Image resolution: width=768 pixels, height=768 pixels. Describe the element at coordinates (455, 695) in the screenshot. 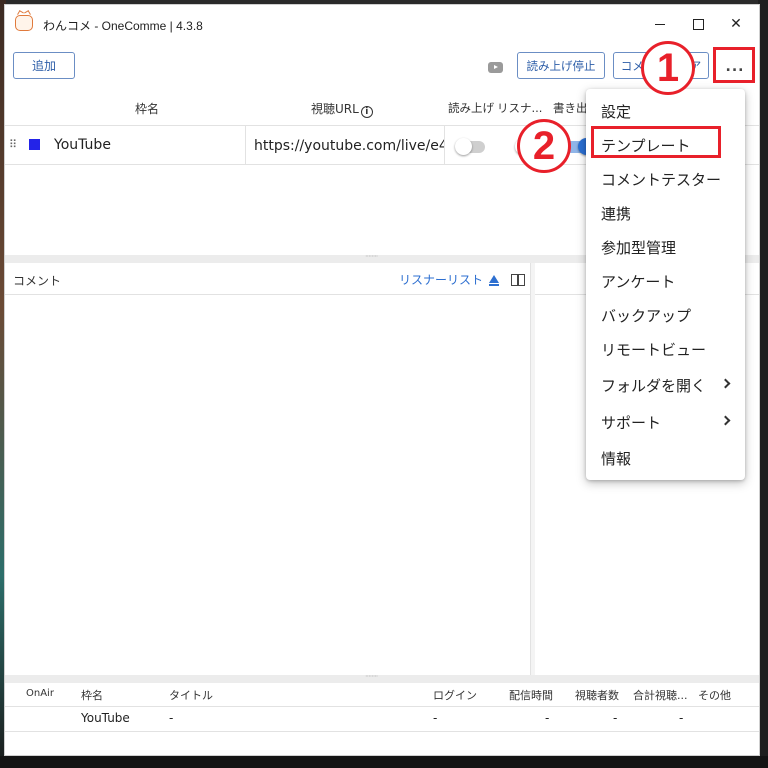

I see `bottom-col-login: ログイン` at that location.